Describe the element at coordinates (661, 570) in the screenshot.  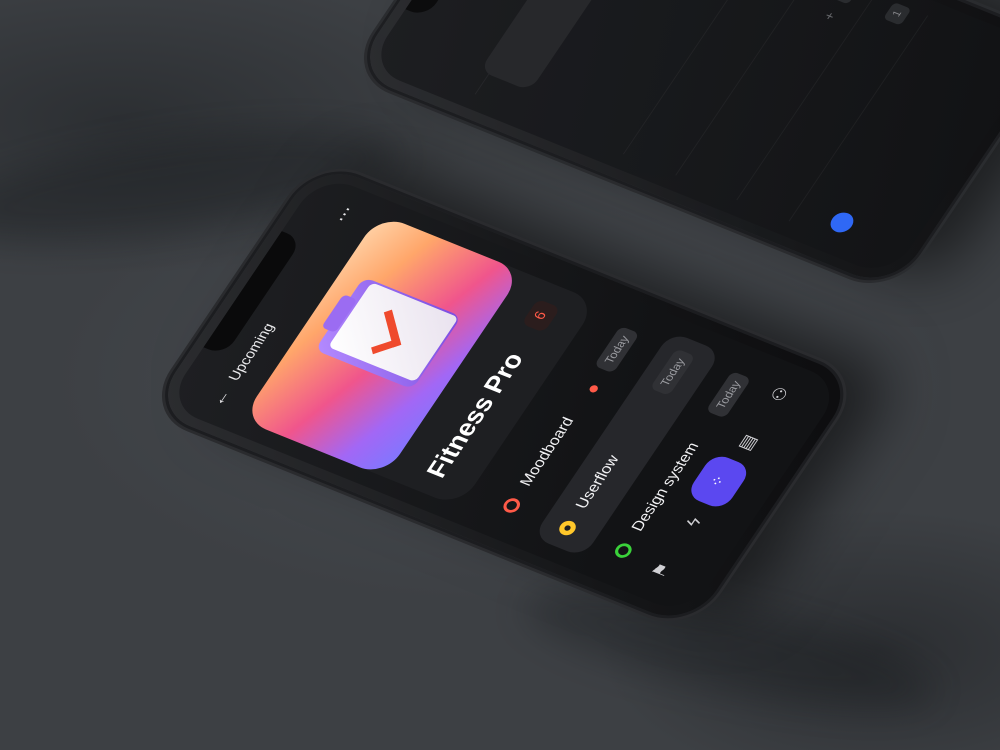
I see `flag-icon: ⚑` at that location.